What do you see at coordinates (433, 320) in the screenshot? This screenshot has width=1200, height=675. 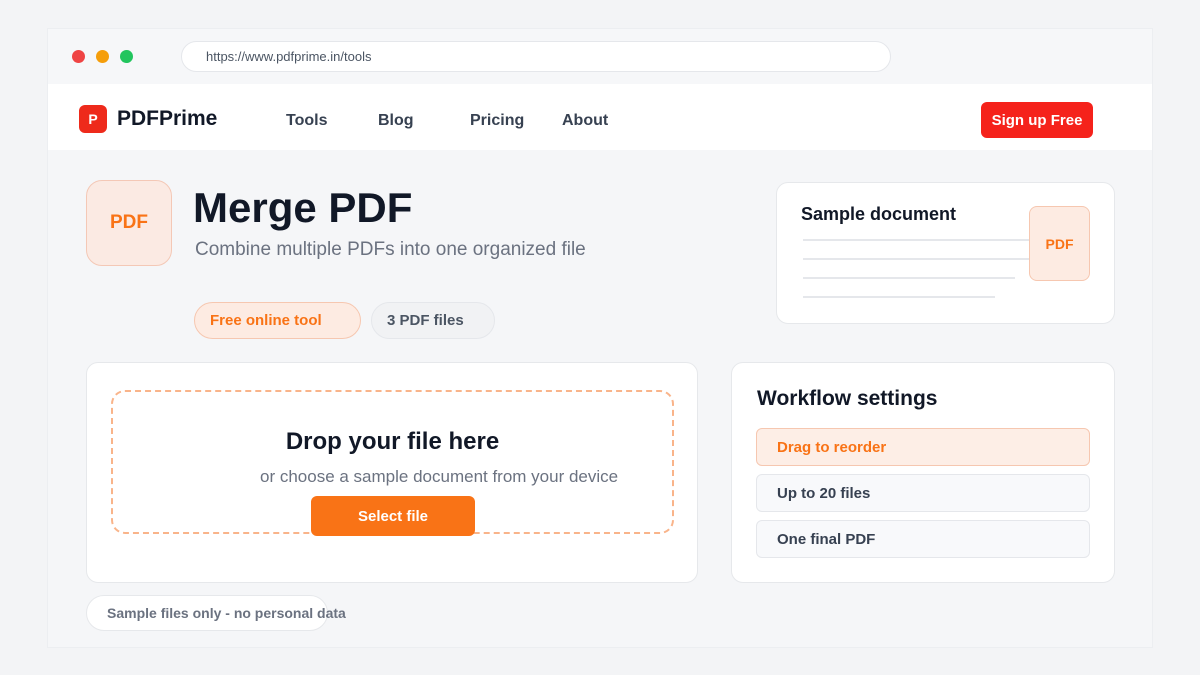 I see `file-count-badge: 3 PDF files` at bounding box center [433, 320].